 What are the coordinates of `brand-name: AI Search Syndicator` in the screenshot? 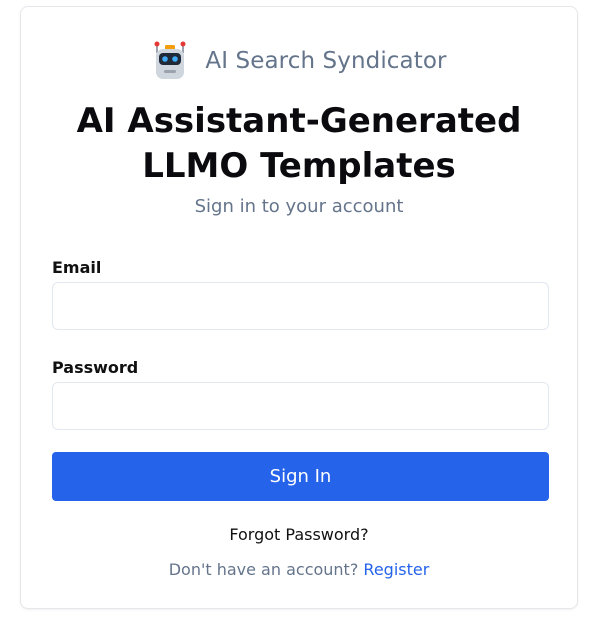 It's located at (326, 61).